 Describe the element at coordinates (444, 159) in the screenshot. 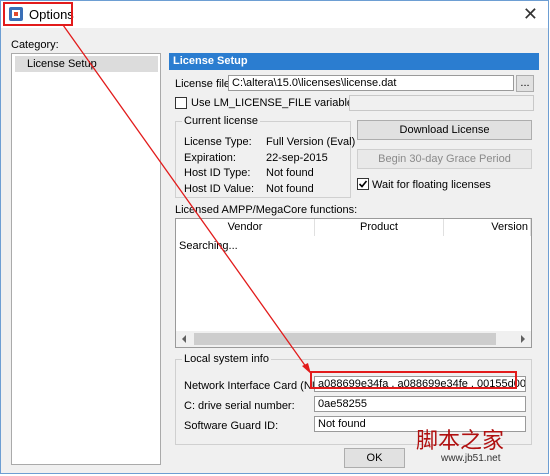

I see `grace-period-button: Begin 30-day Grace Period` at that location.